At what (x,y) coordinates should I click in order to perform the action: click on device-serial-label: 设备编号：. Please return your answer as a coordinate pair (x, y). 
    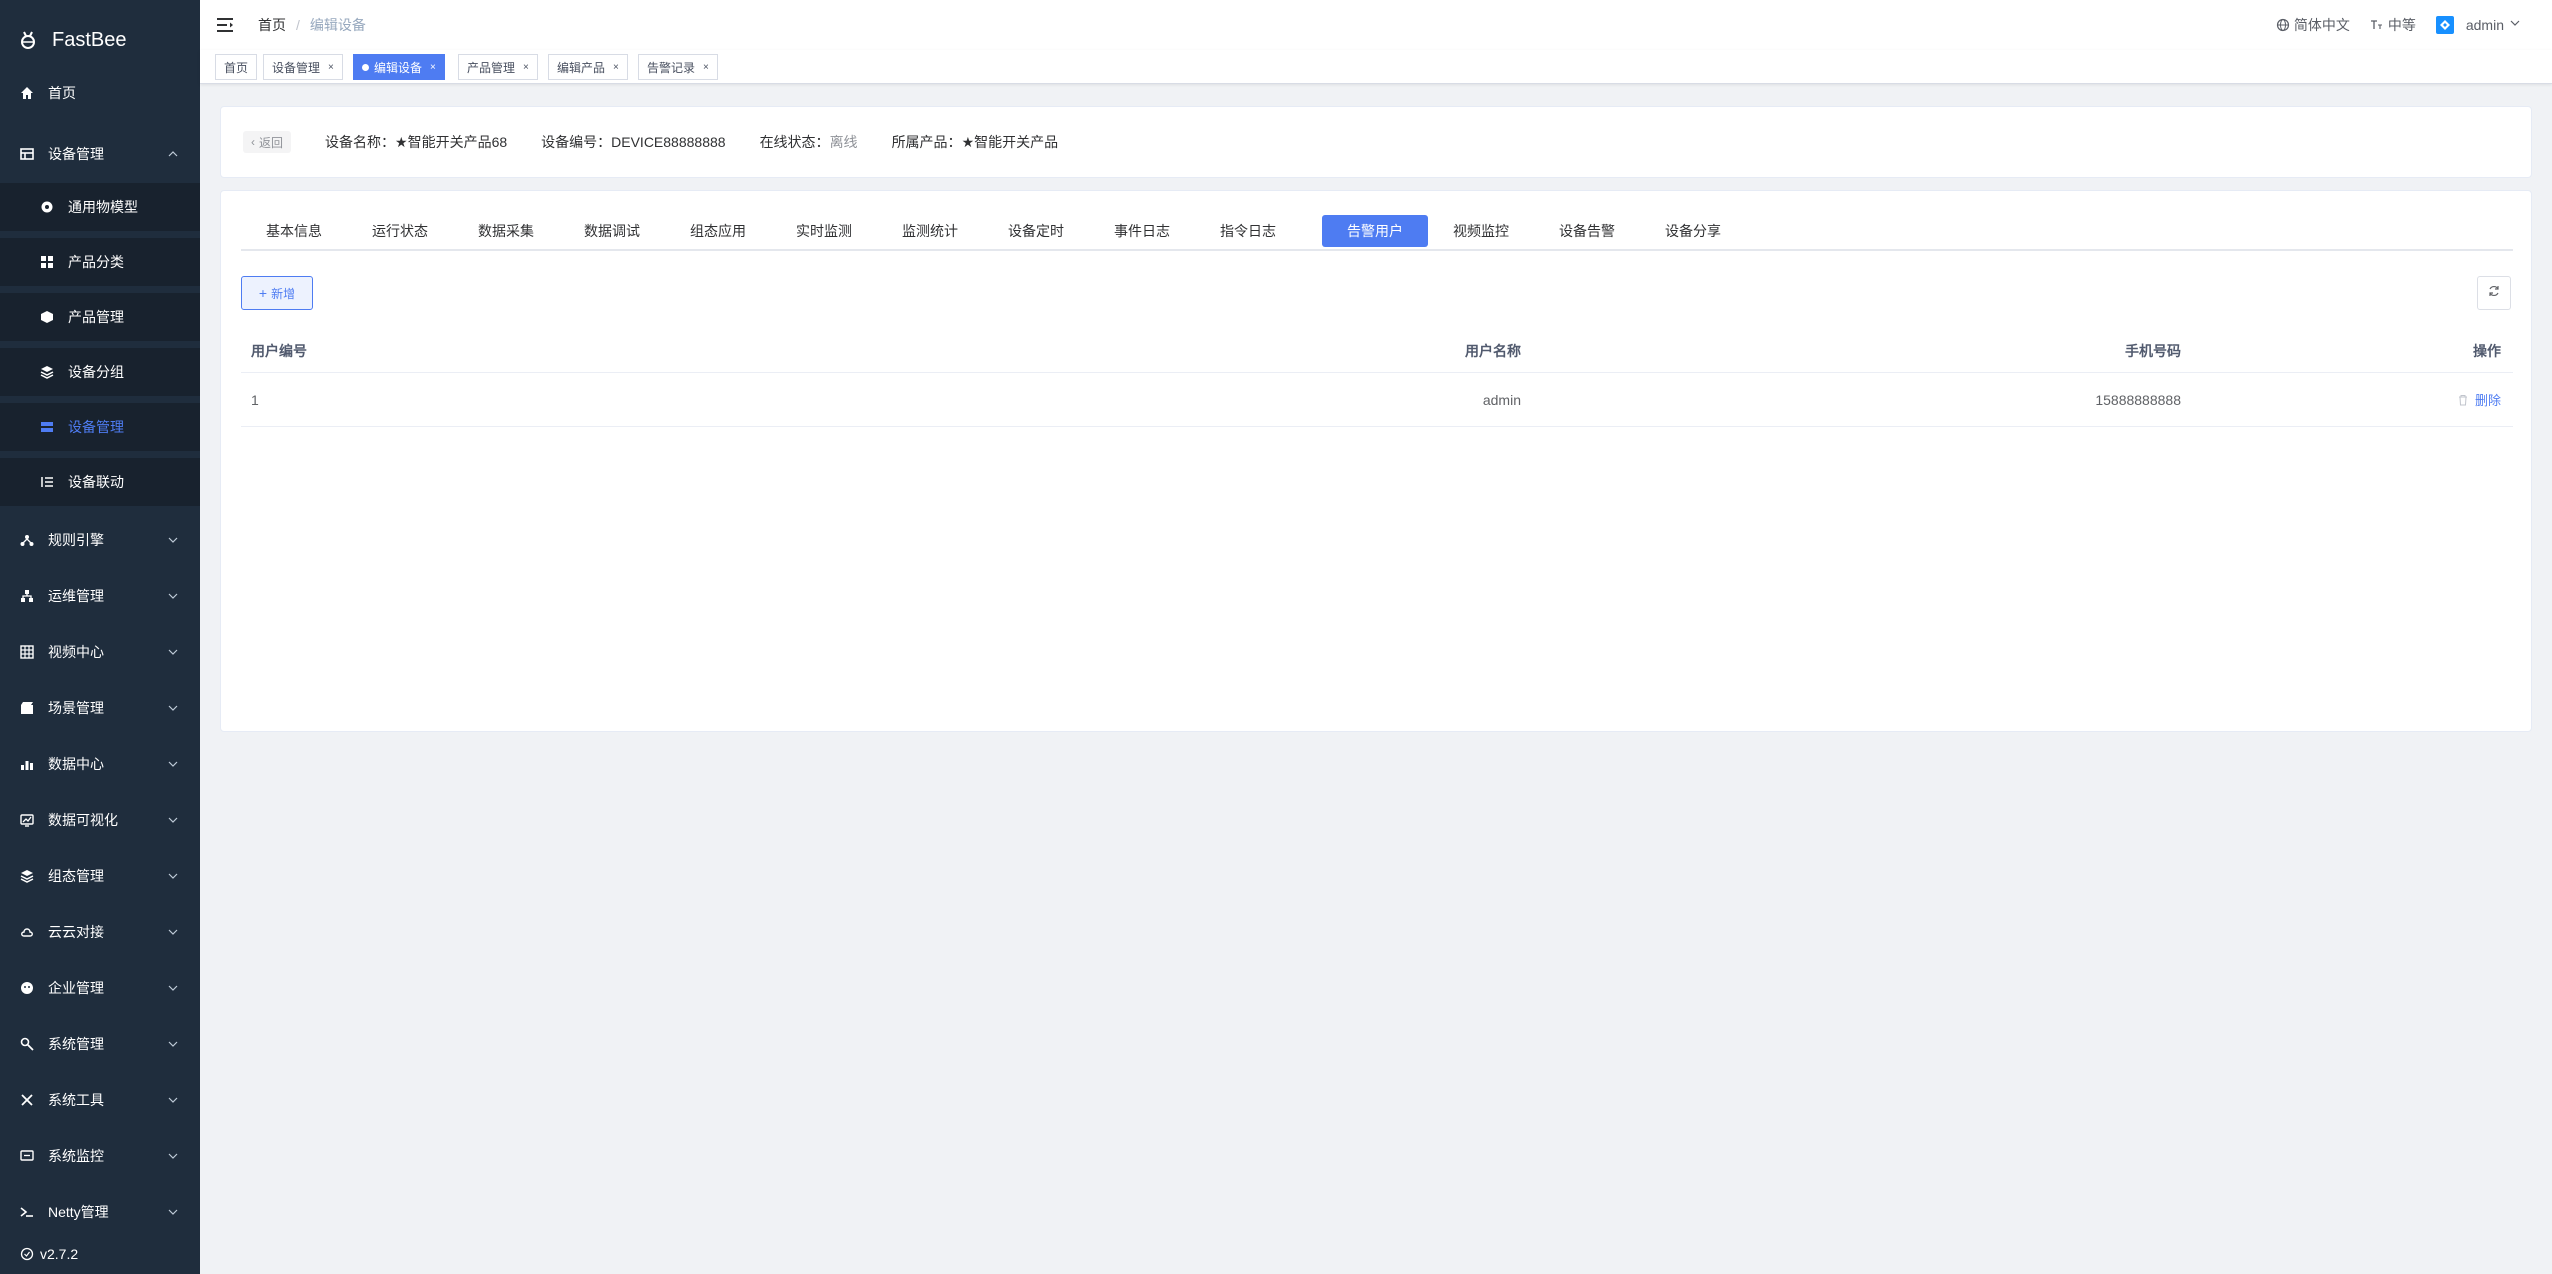
    Looking at the image, I should click on (576, 142).